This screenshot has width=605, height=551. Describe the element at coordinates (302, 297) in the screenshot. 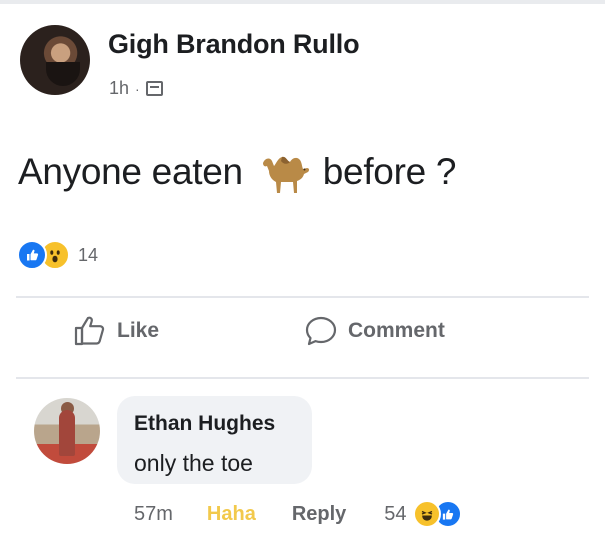

I see `action-bar-top-divider` at that location.